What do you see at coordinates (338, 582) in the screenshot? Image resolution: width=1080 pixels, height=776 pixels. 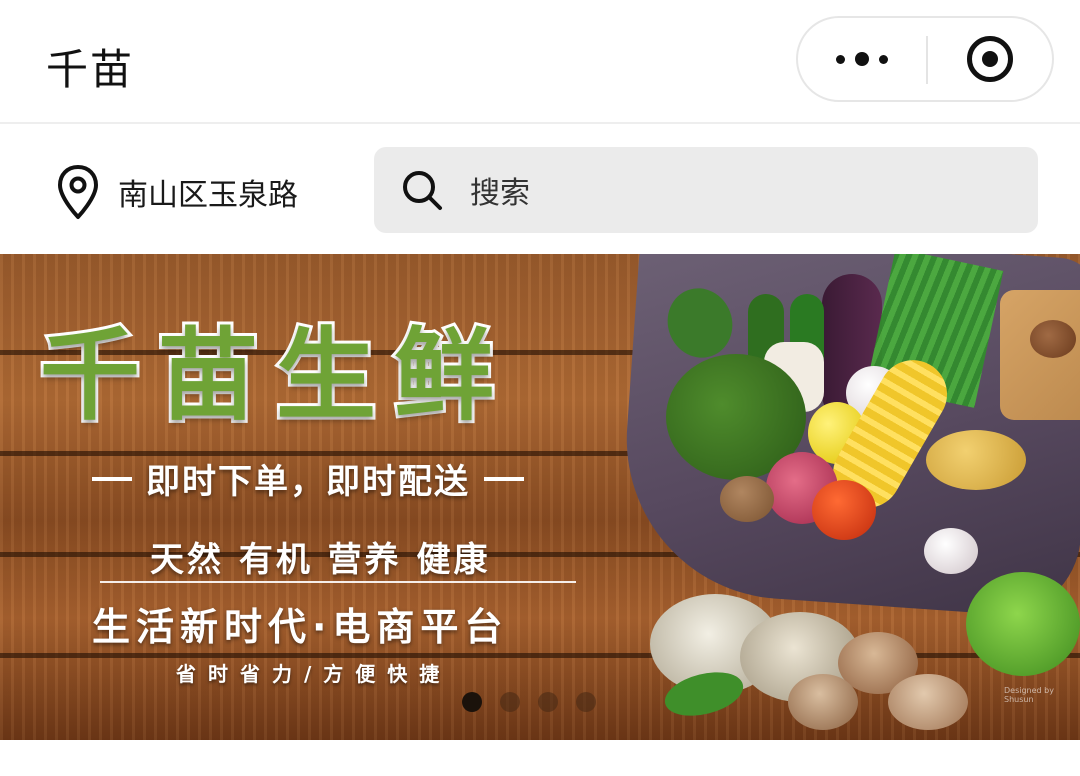 I see `banner-divider` at bounding box center [338, 582].